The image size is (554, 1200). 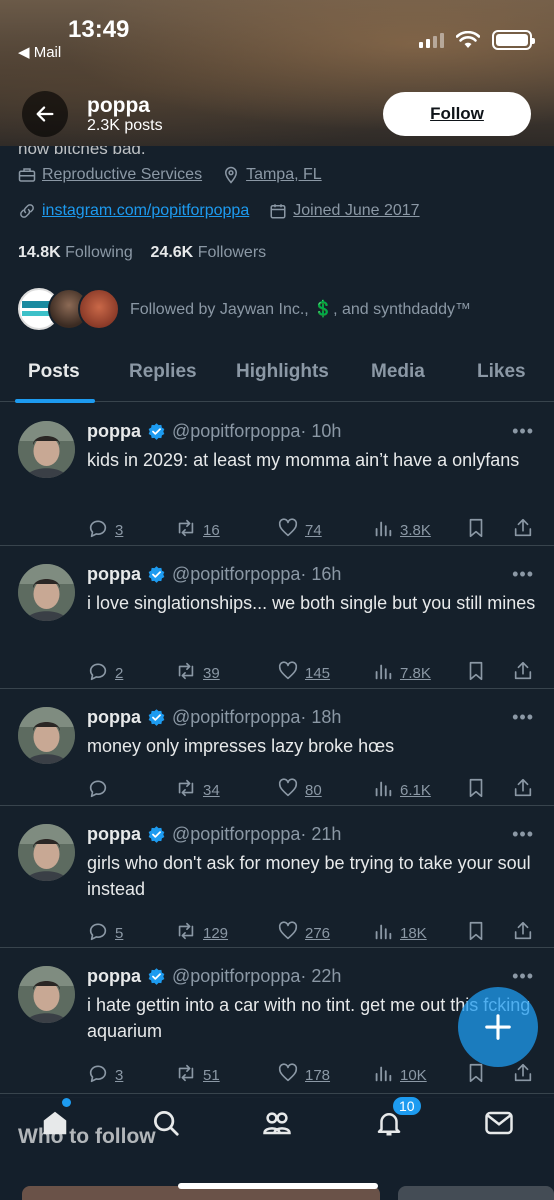 I want to click on location-pin-icon, so click(x=231, y=175).